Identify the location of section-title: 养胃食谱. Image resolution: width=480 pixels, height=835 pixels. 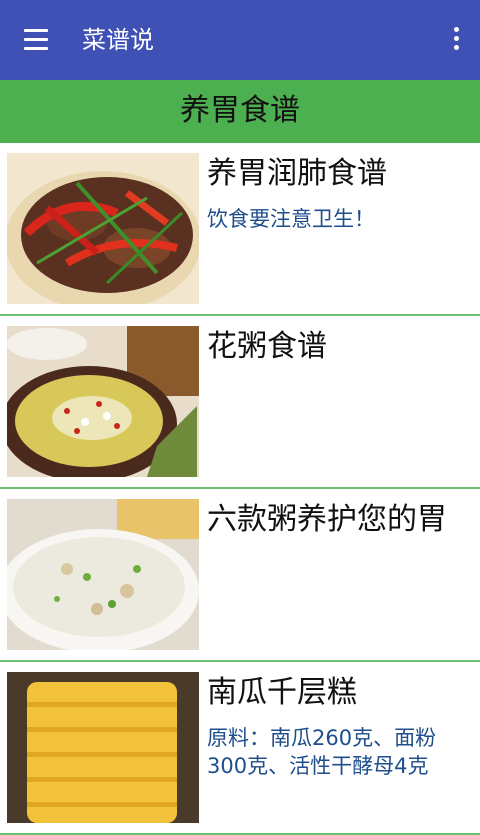
(240, 110).